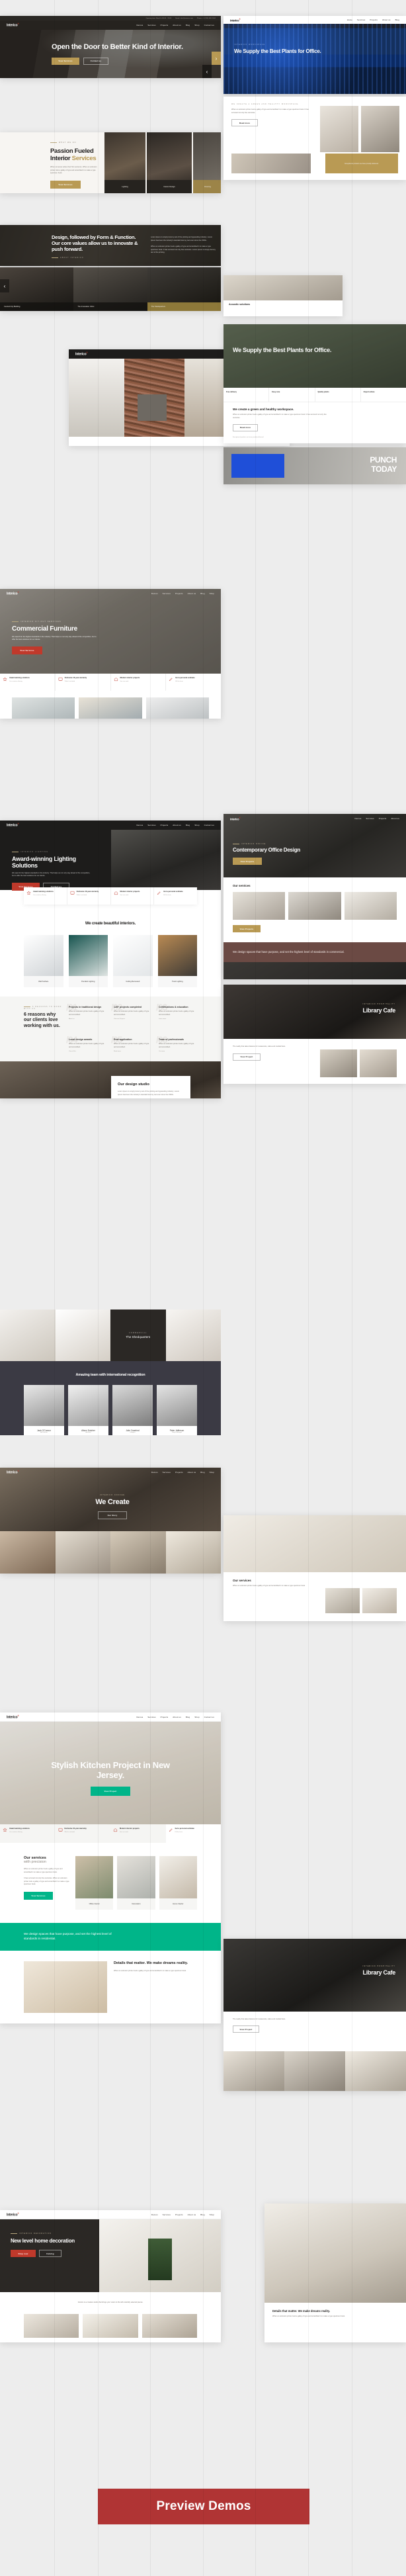 This screenshot has width=406, height=2576. What do you see at coordinates (203, 2506) in the screenshot?
I see `preview-demos-button: Preview Demos` at bounding box center [203, 2506].